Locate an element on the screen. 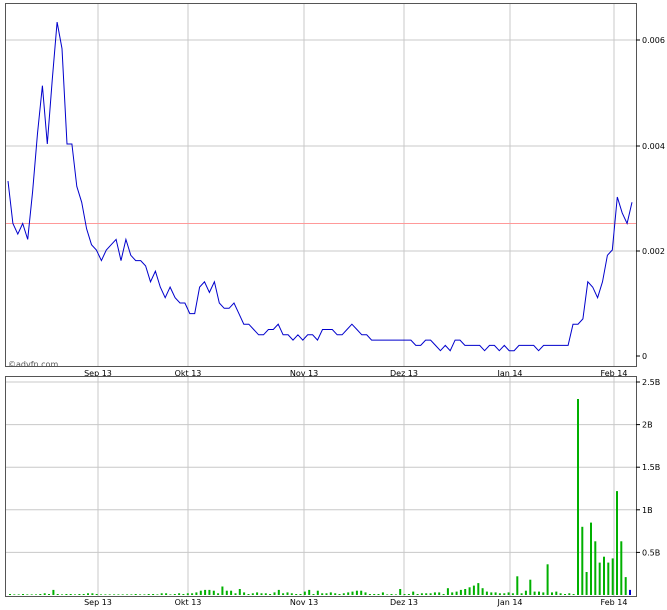 The image size is (667, 610). volume-y-axis: 2.5B 2B 1.5B 1B 0.5B is located at coordinates (648, 467).